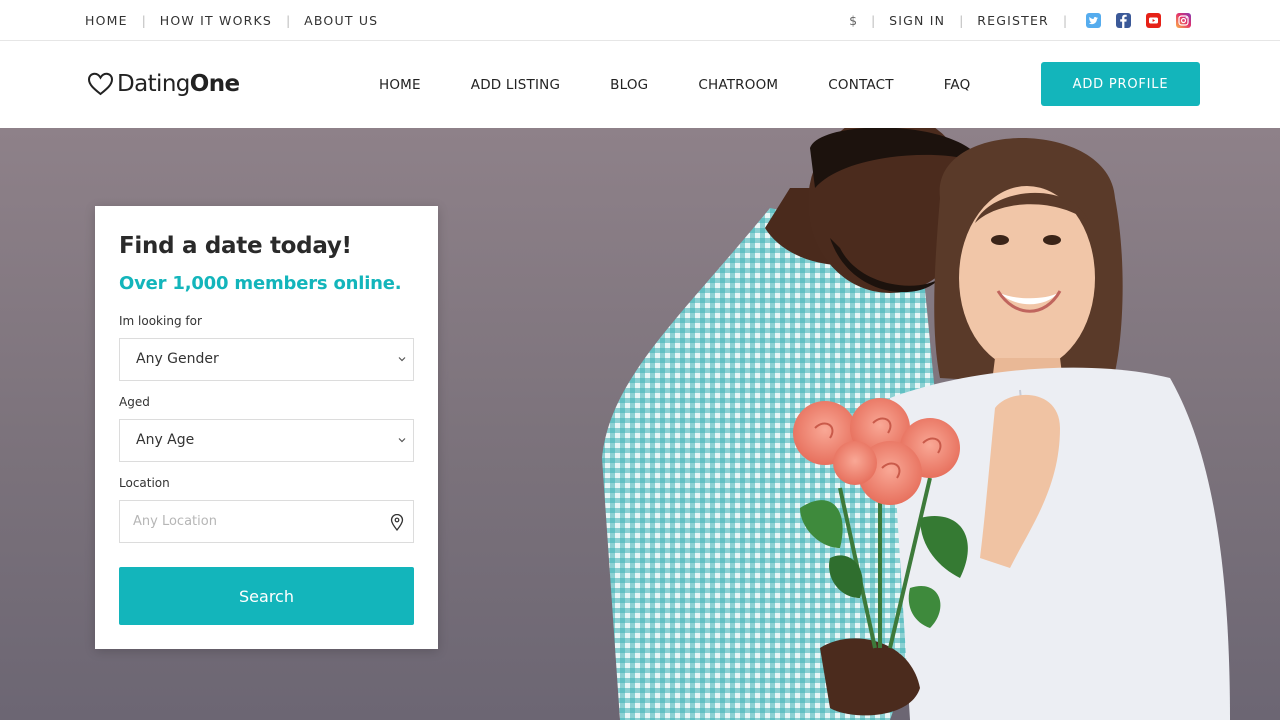  Describe the element at coordinates (1093, 20) in the screenshot. I see `twitter-icon` at that location.